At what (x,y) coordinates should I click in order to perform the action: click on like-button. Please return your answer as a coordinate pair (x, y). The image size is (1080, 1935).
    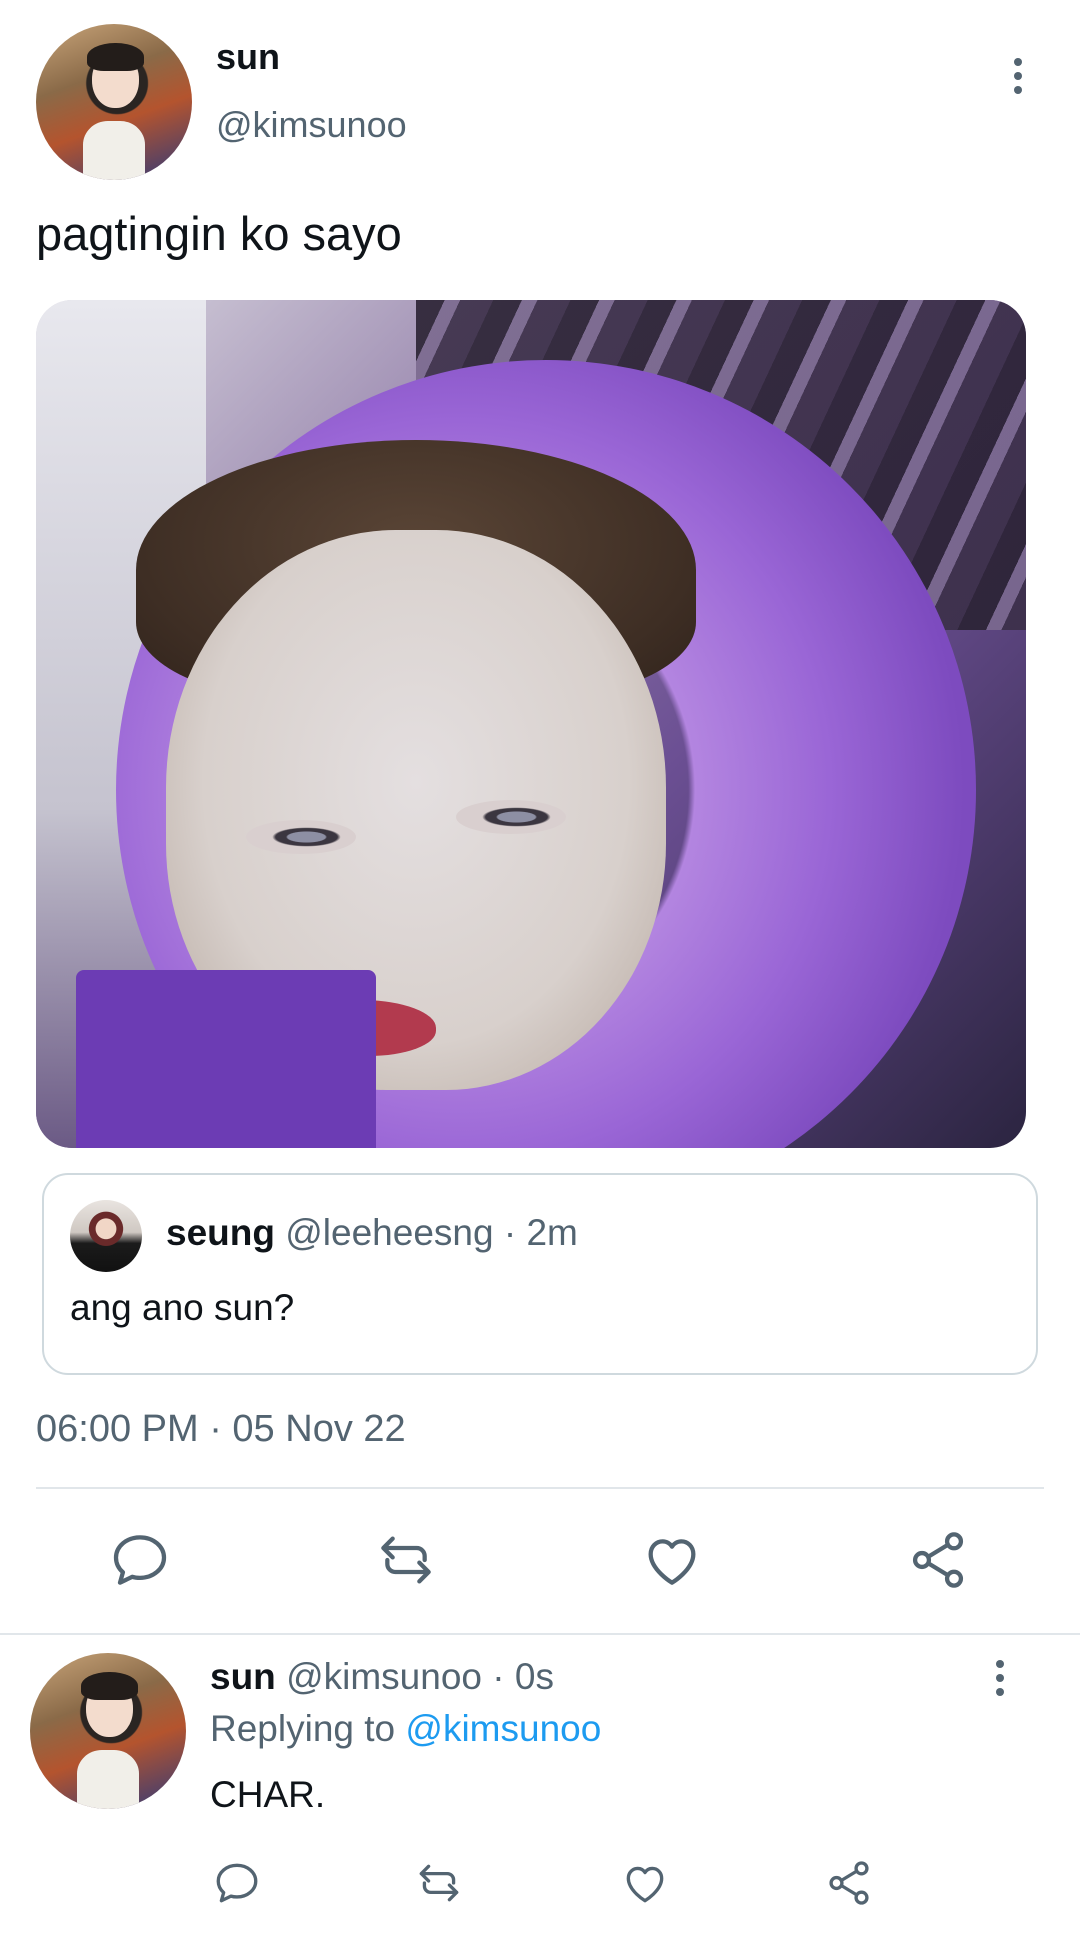
    Looking at the image, I should click on (672, 1560).